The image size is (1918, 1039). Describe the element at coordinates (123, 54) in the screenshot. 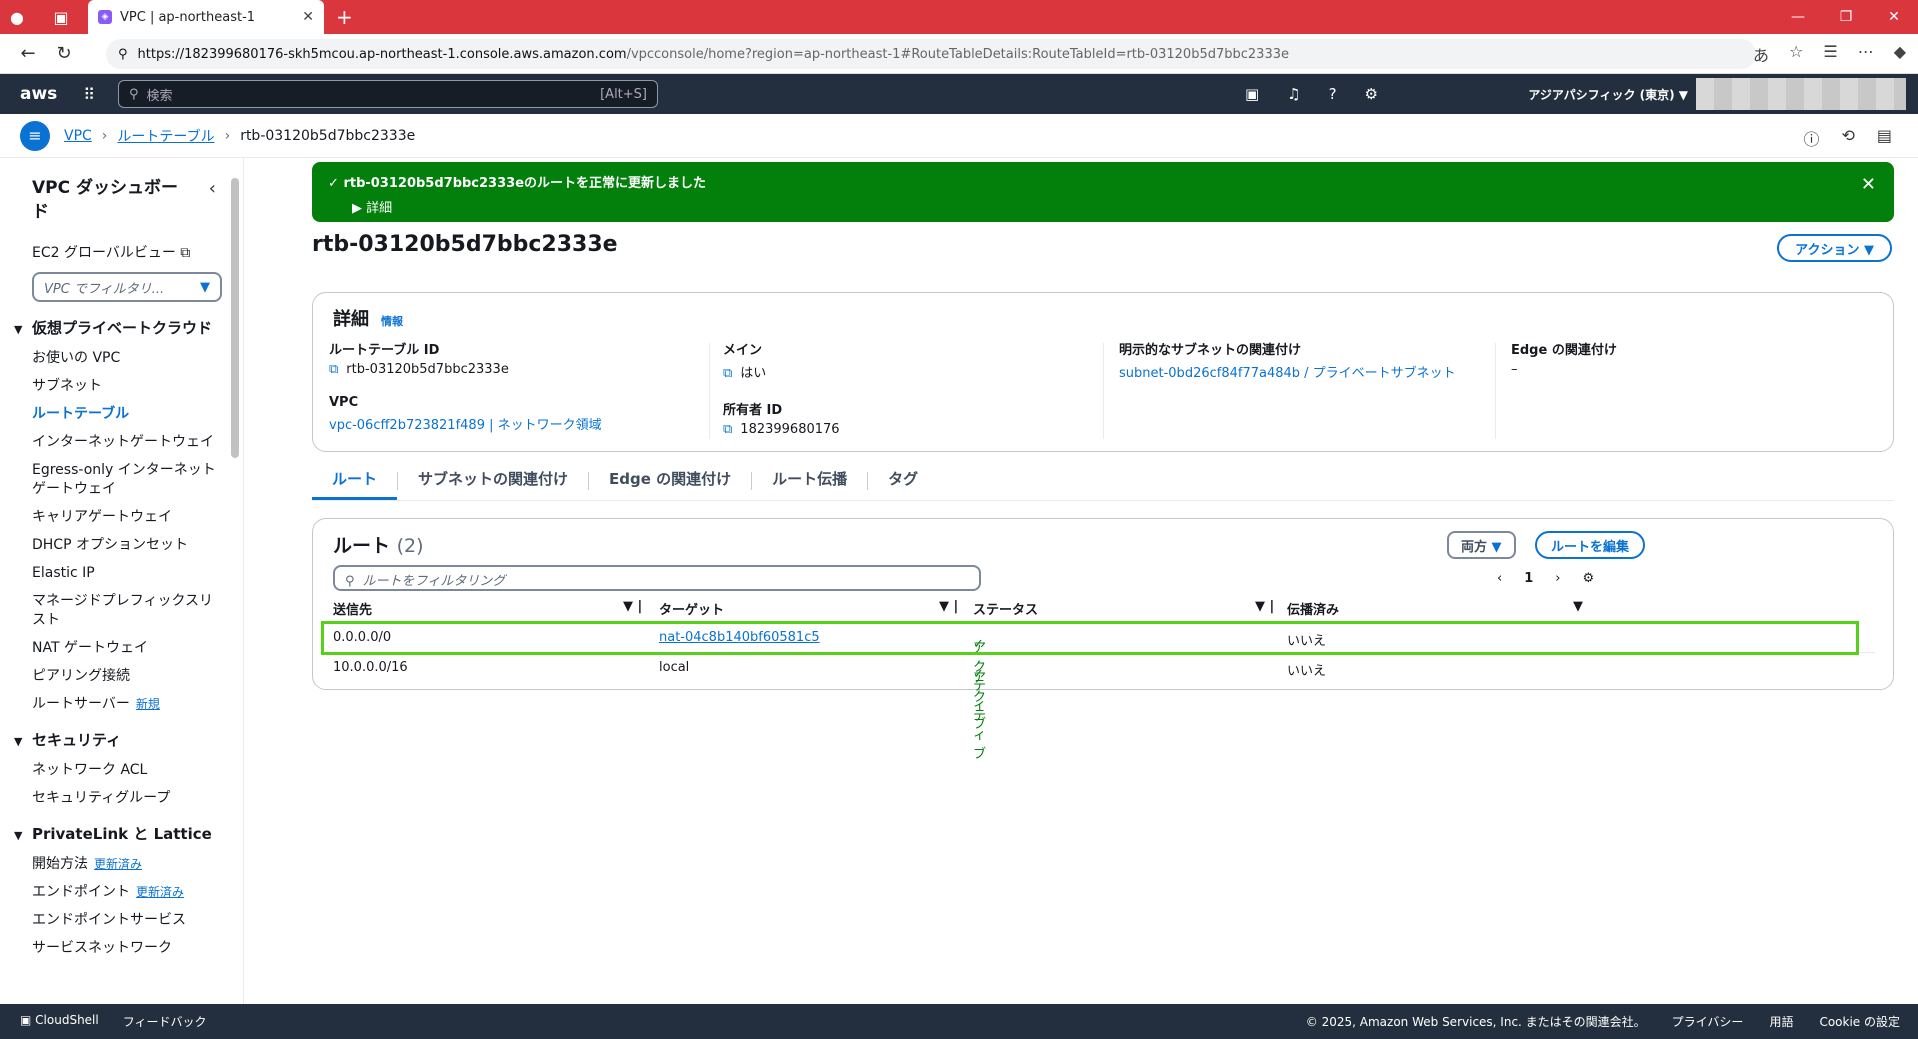

I see `site-info-icon: ⚲` at that location.